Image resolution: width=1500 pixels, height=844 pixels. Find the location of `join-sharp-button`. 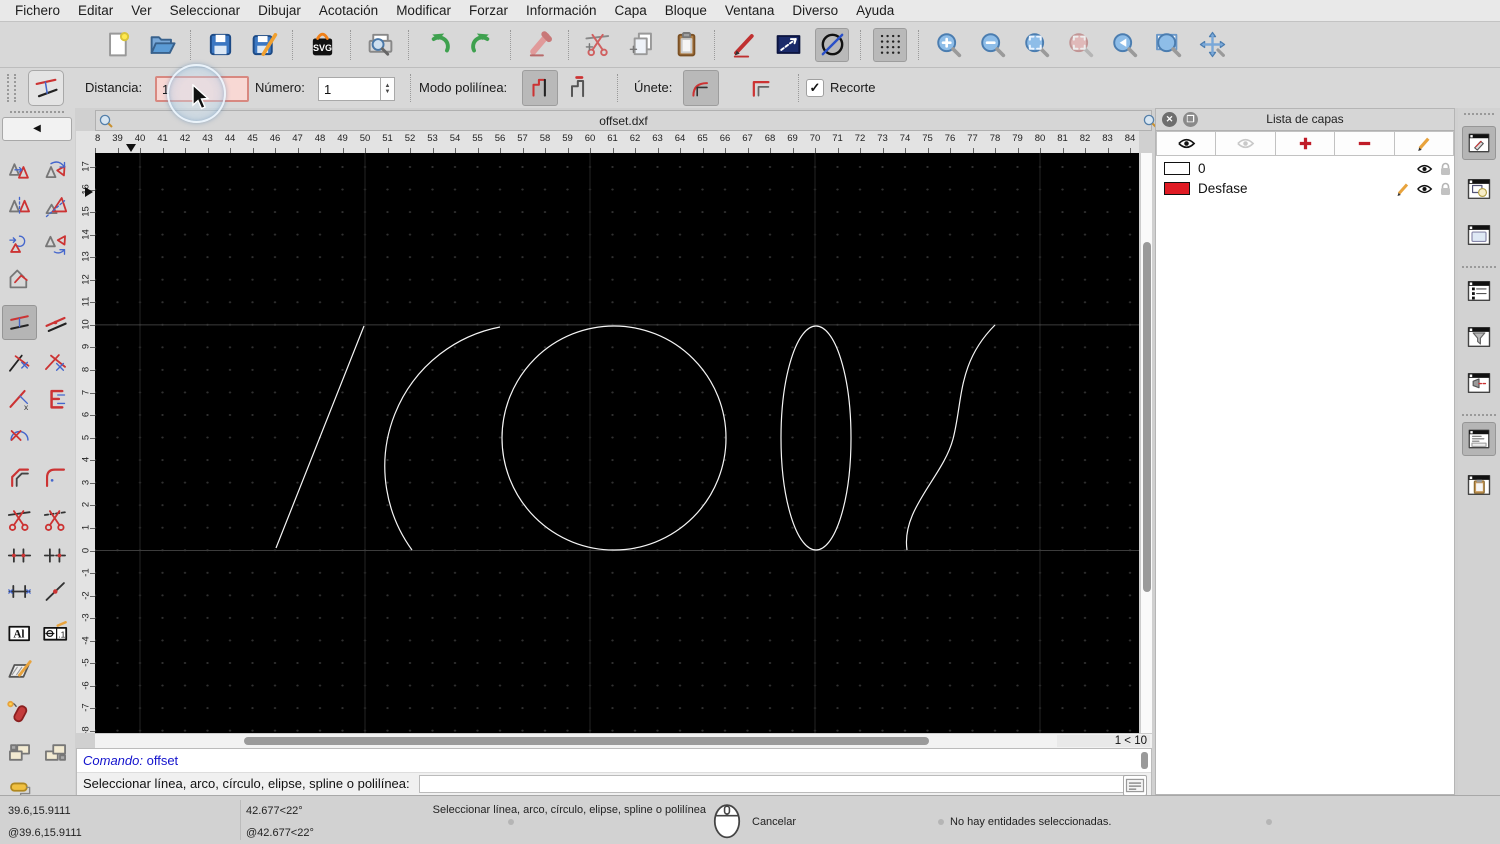

join-sharp-button is located at coordinates (762, 88).